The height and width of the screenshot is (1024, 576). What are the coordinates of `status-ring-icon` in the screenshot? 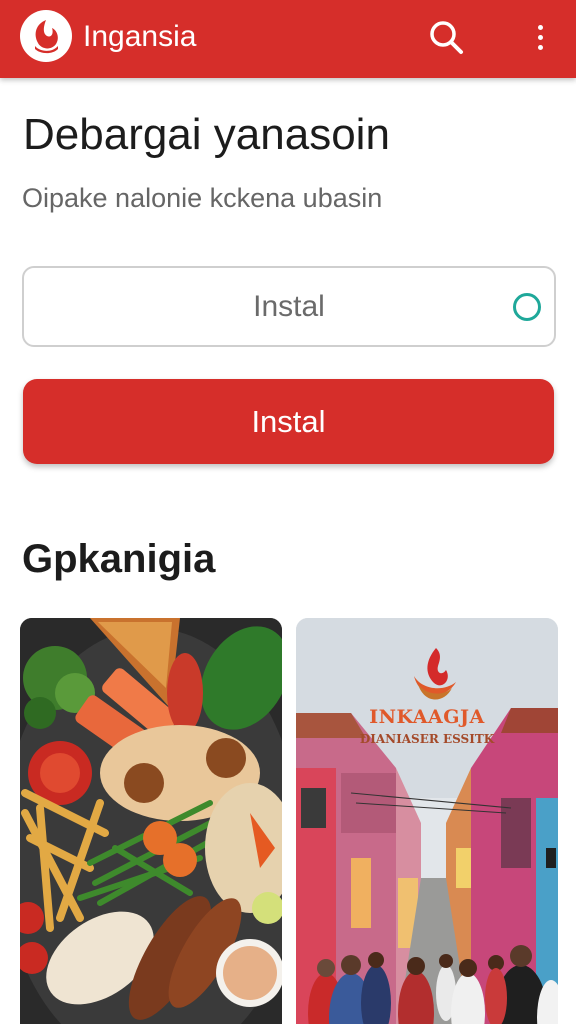 It's located at (527, 307).